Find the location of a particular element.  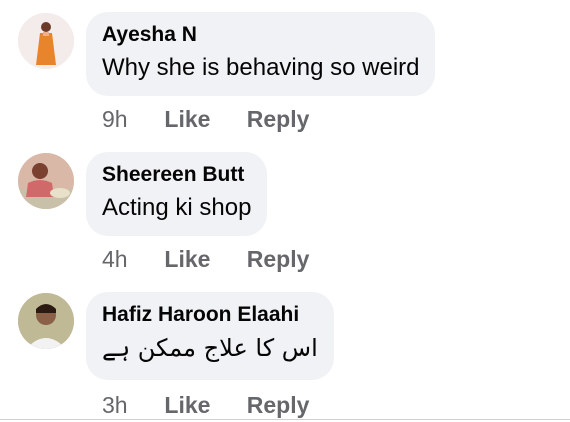

comment-bubble: Ayesha N Why she is behaving so weird is located at coordinates (261, 54).